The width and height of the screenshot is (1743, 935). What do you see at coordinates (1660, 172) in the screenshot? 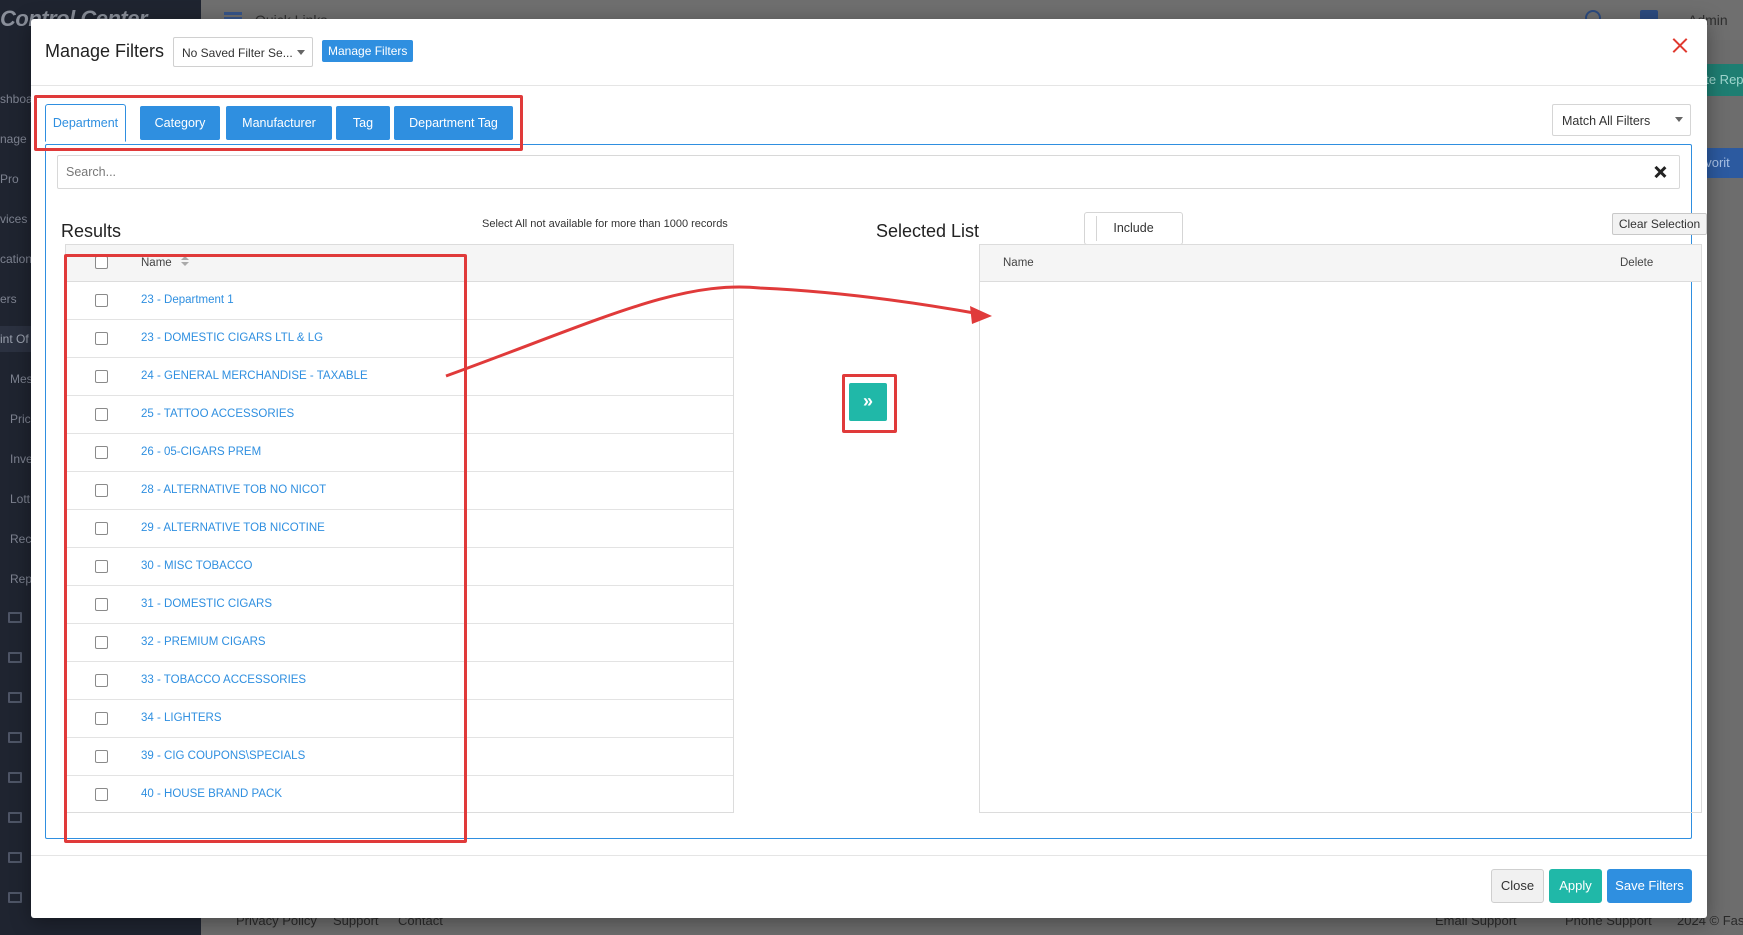
I see `clear-search-icon` at bounding box center [1660, 172].